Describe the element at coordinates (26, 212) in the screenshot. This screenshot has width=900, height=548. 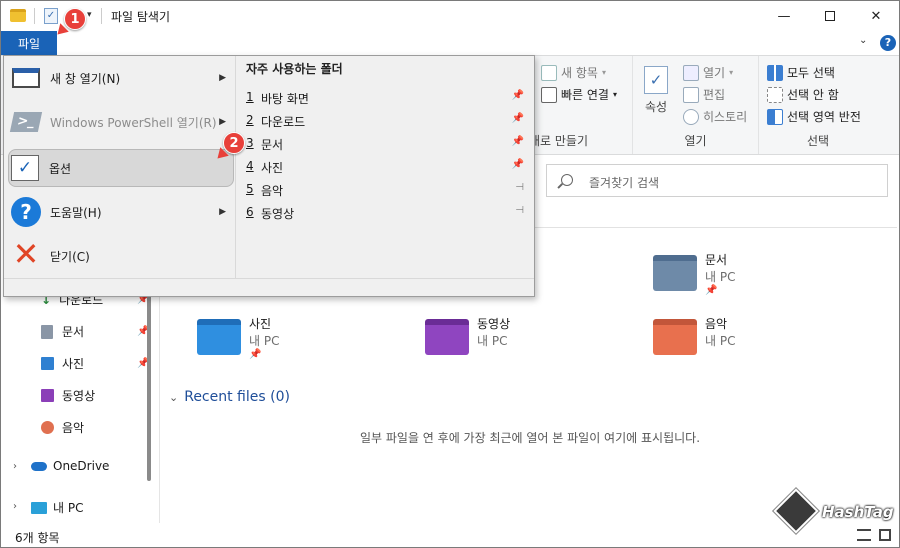
I see `help-icon: ?` at that location.